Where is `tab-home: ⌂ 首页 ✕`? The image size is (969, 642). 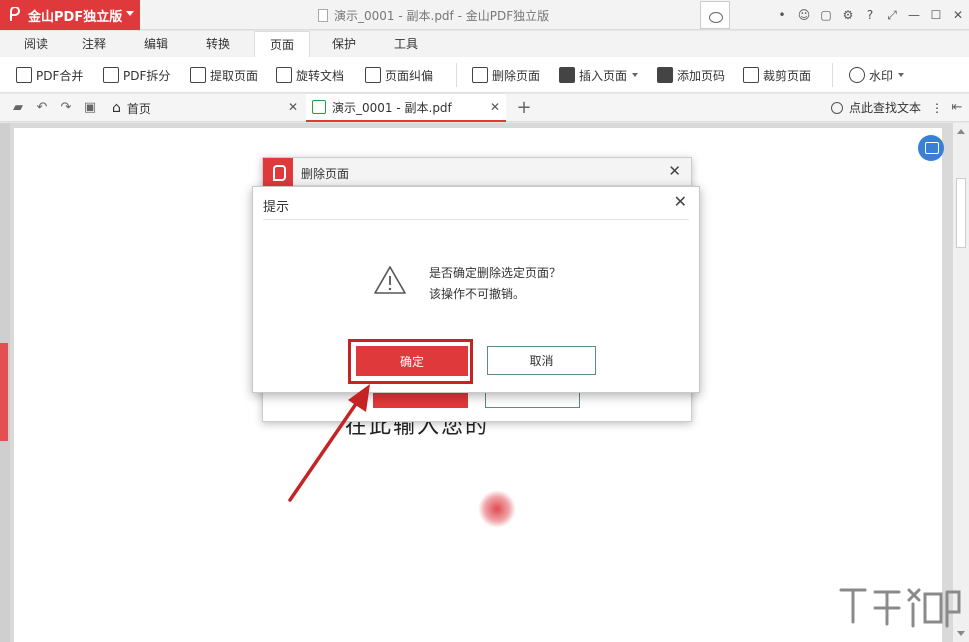
tab-home: ⌂ 首页 ✕ is located at coordinates (205, 108).